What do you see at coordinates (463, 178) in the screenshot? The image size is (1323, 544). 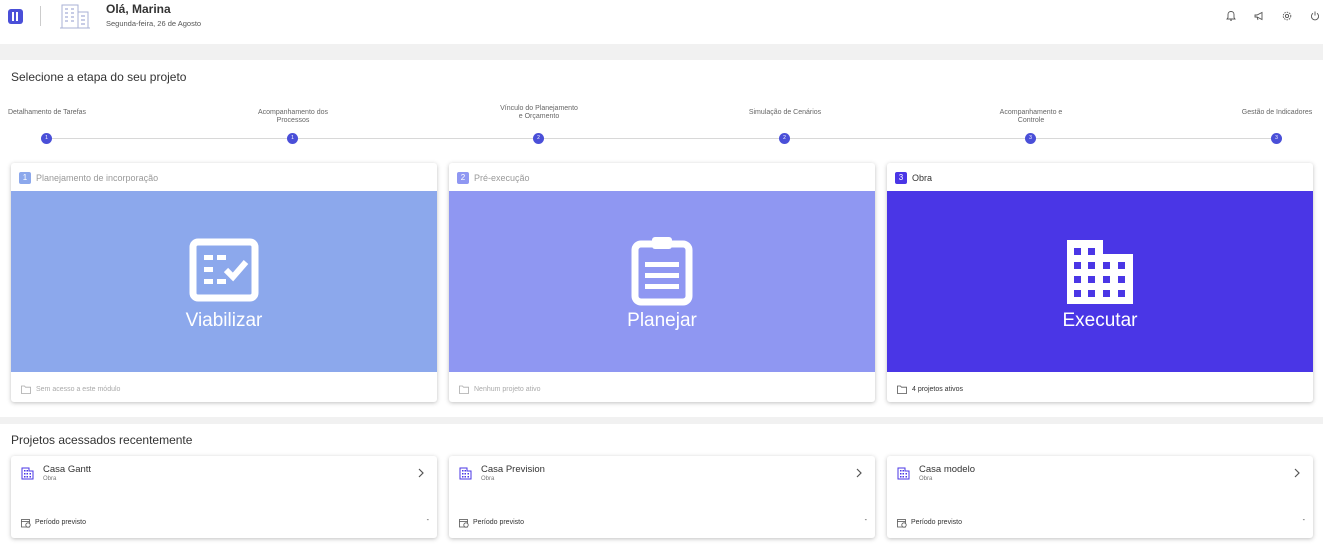 I see `stage-number-badge: 2` at bounding box center [463, 178].